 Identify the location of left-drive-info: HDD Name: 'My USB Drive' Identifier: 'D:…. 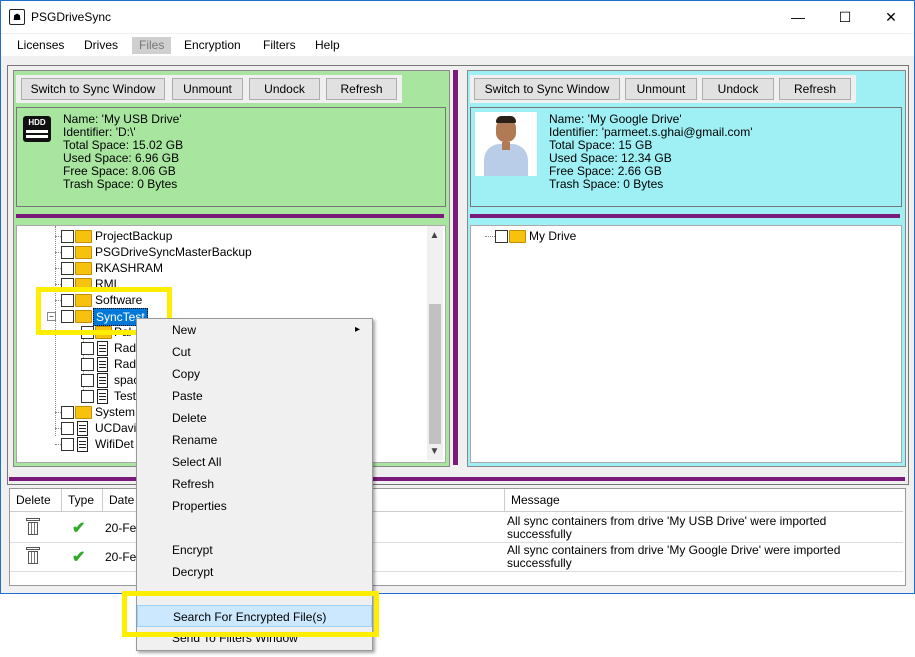
(231, 157).